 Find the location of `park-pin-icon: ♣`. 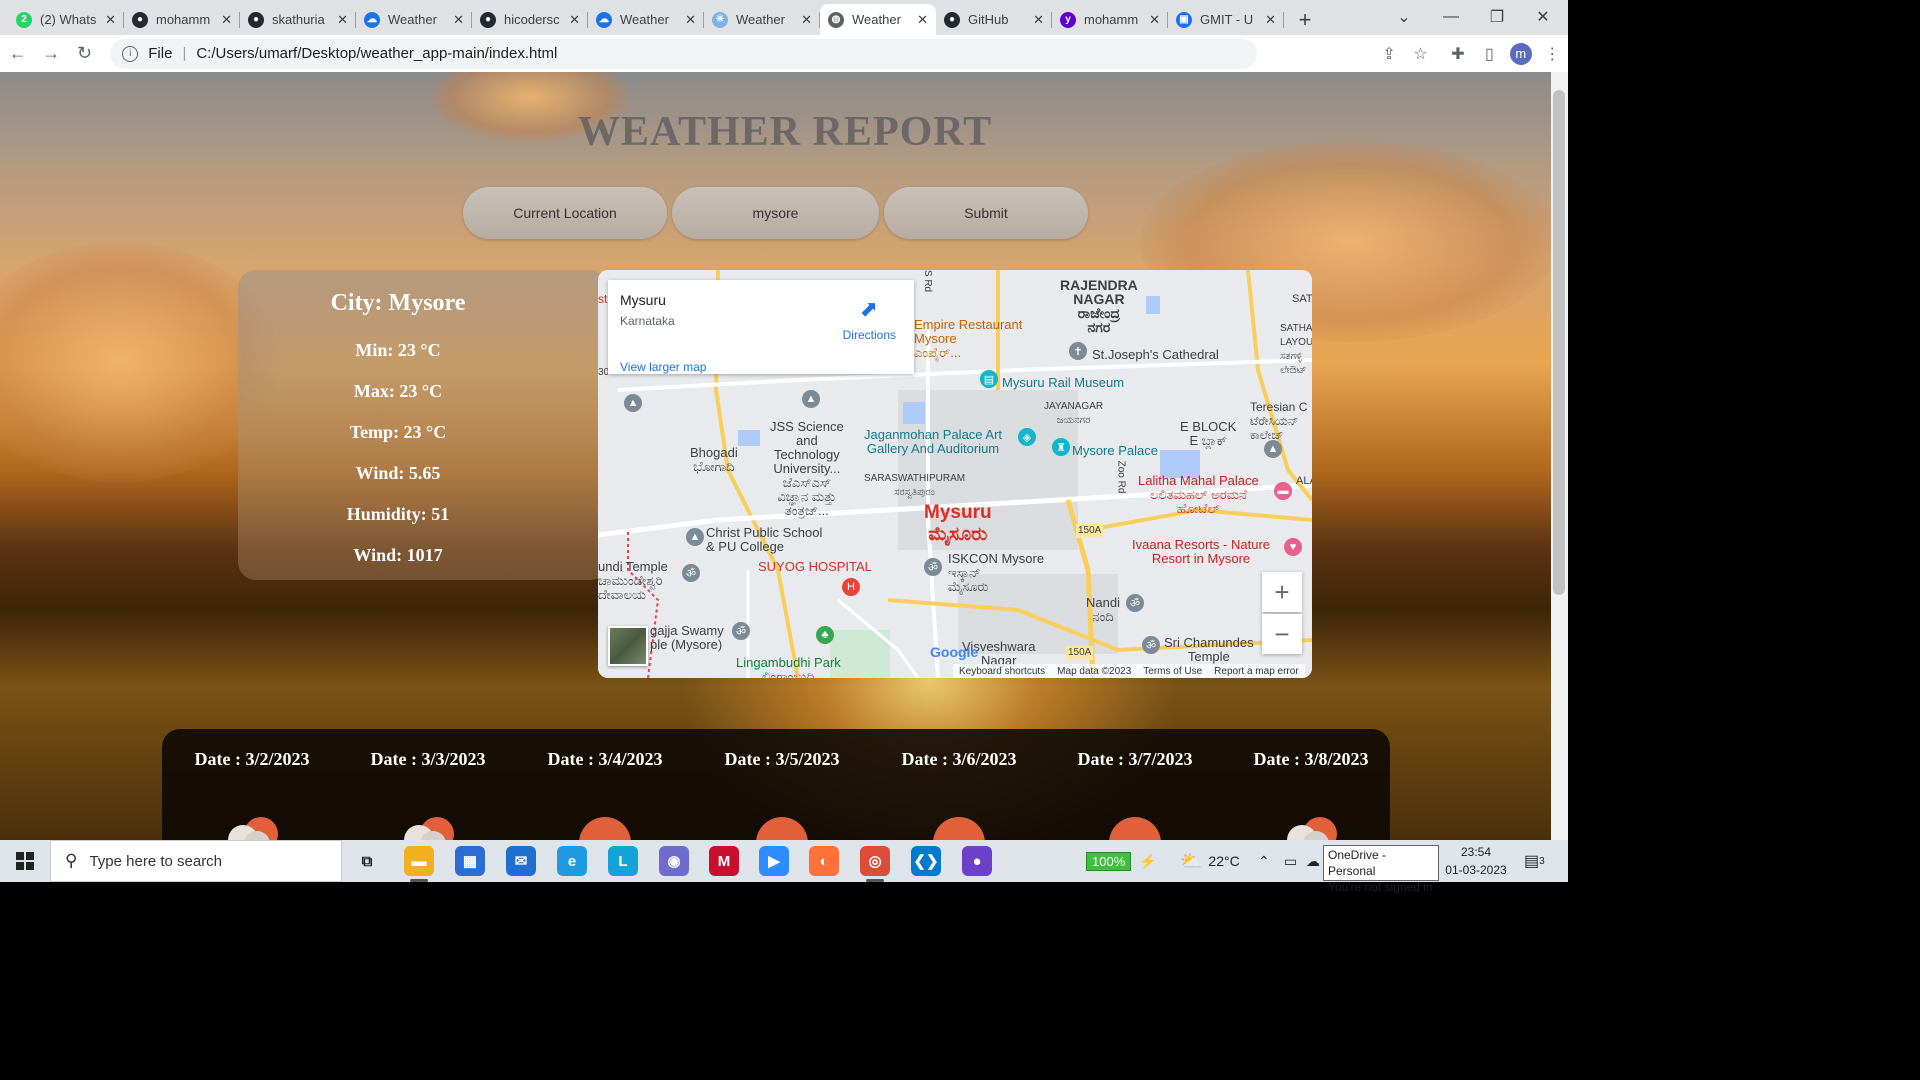

park-pin-icon: ♣ is located at coordinates (825, 635).